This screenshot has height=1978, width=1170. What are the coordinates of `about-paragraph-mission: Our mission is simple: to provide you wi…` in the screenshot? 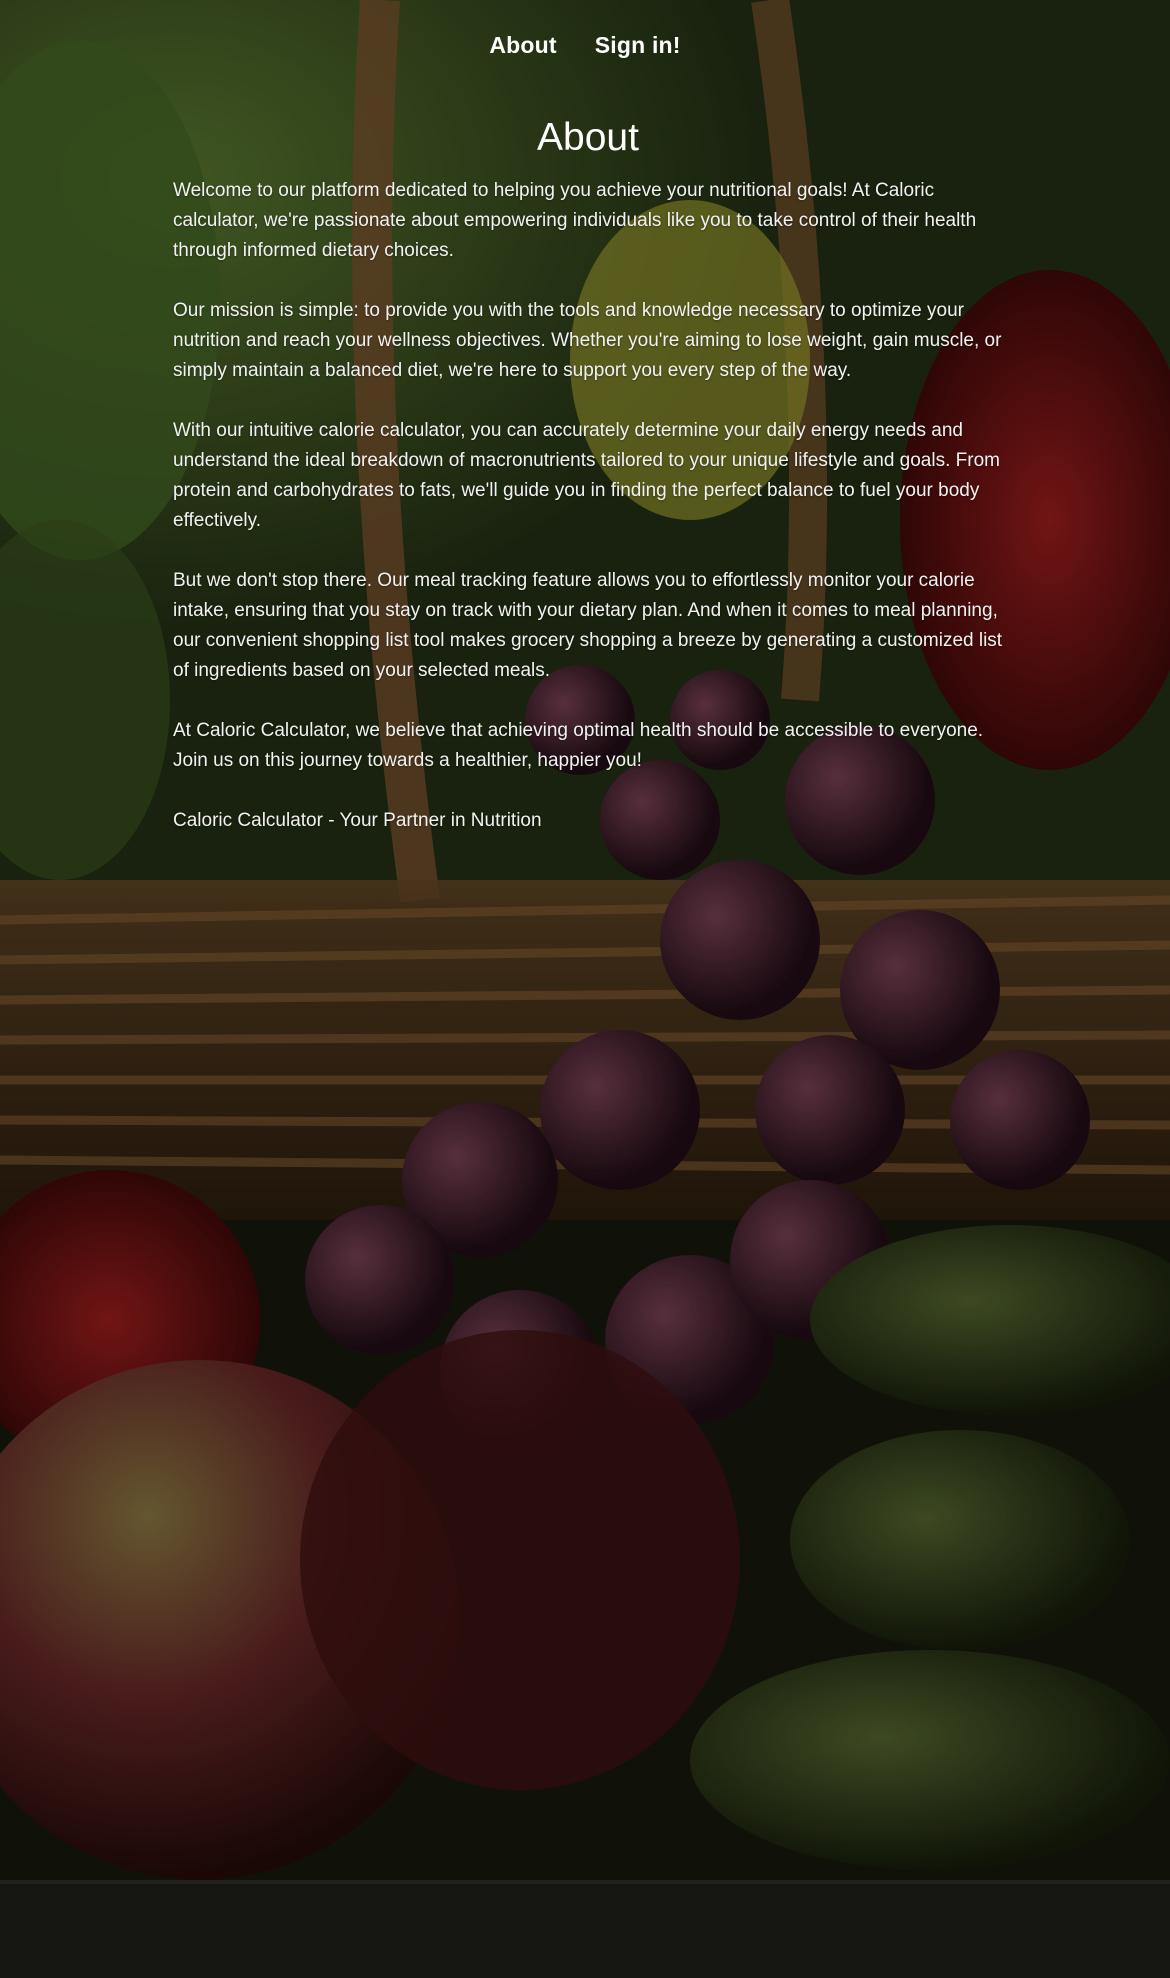 It's located at (587, 340).